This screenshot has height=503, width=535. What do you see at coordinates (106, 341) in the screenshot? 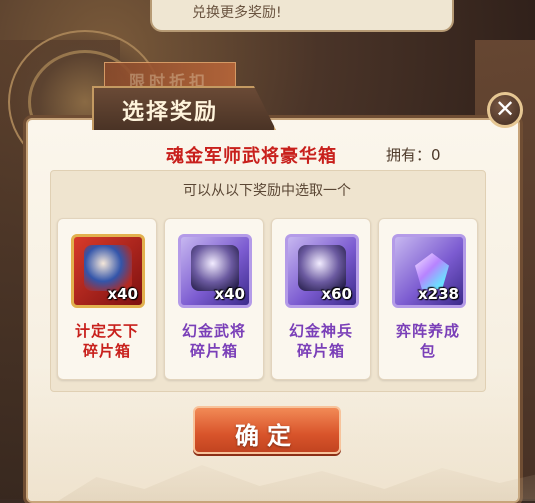
I see `reward-name: 计定天下 碎片箱` at bounding box center [106, 341].